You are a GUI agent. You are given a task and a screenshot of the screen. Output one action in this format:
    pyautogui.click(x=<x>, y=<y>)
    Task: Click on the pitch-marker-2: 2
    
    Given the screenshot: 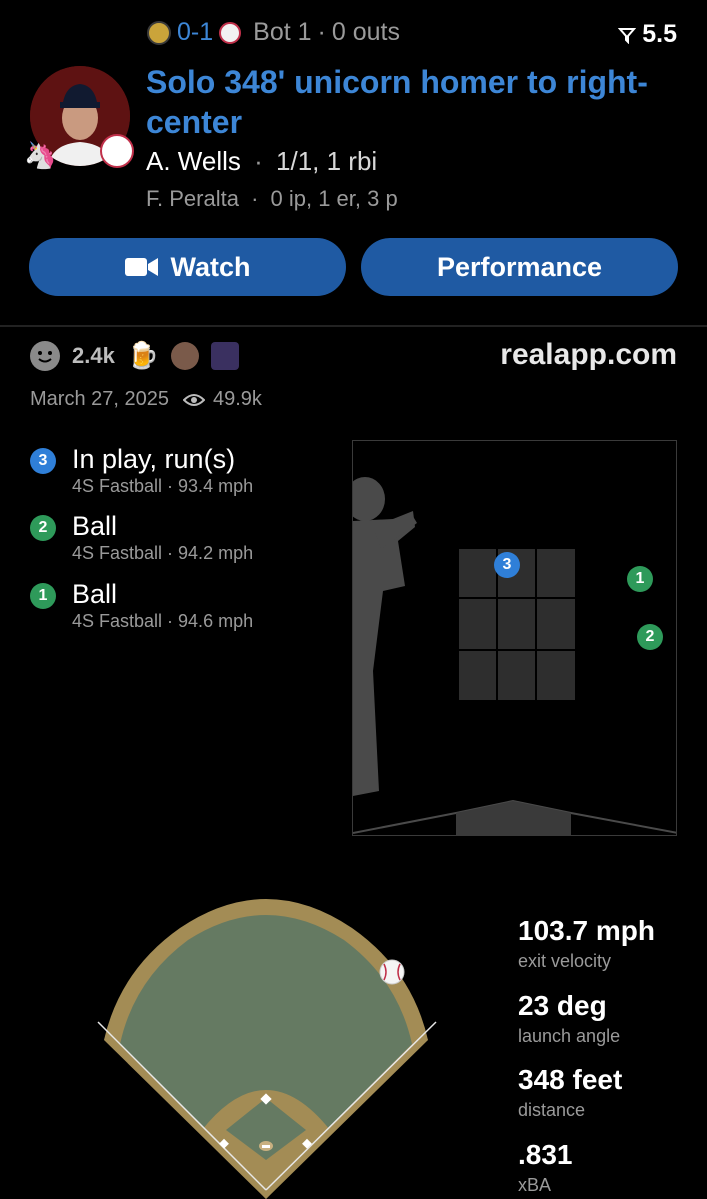 What is the action you would take?
    pyautogui.click(x=650, y=637)
    